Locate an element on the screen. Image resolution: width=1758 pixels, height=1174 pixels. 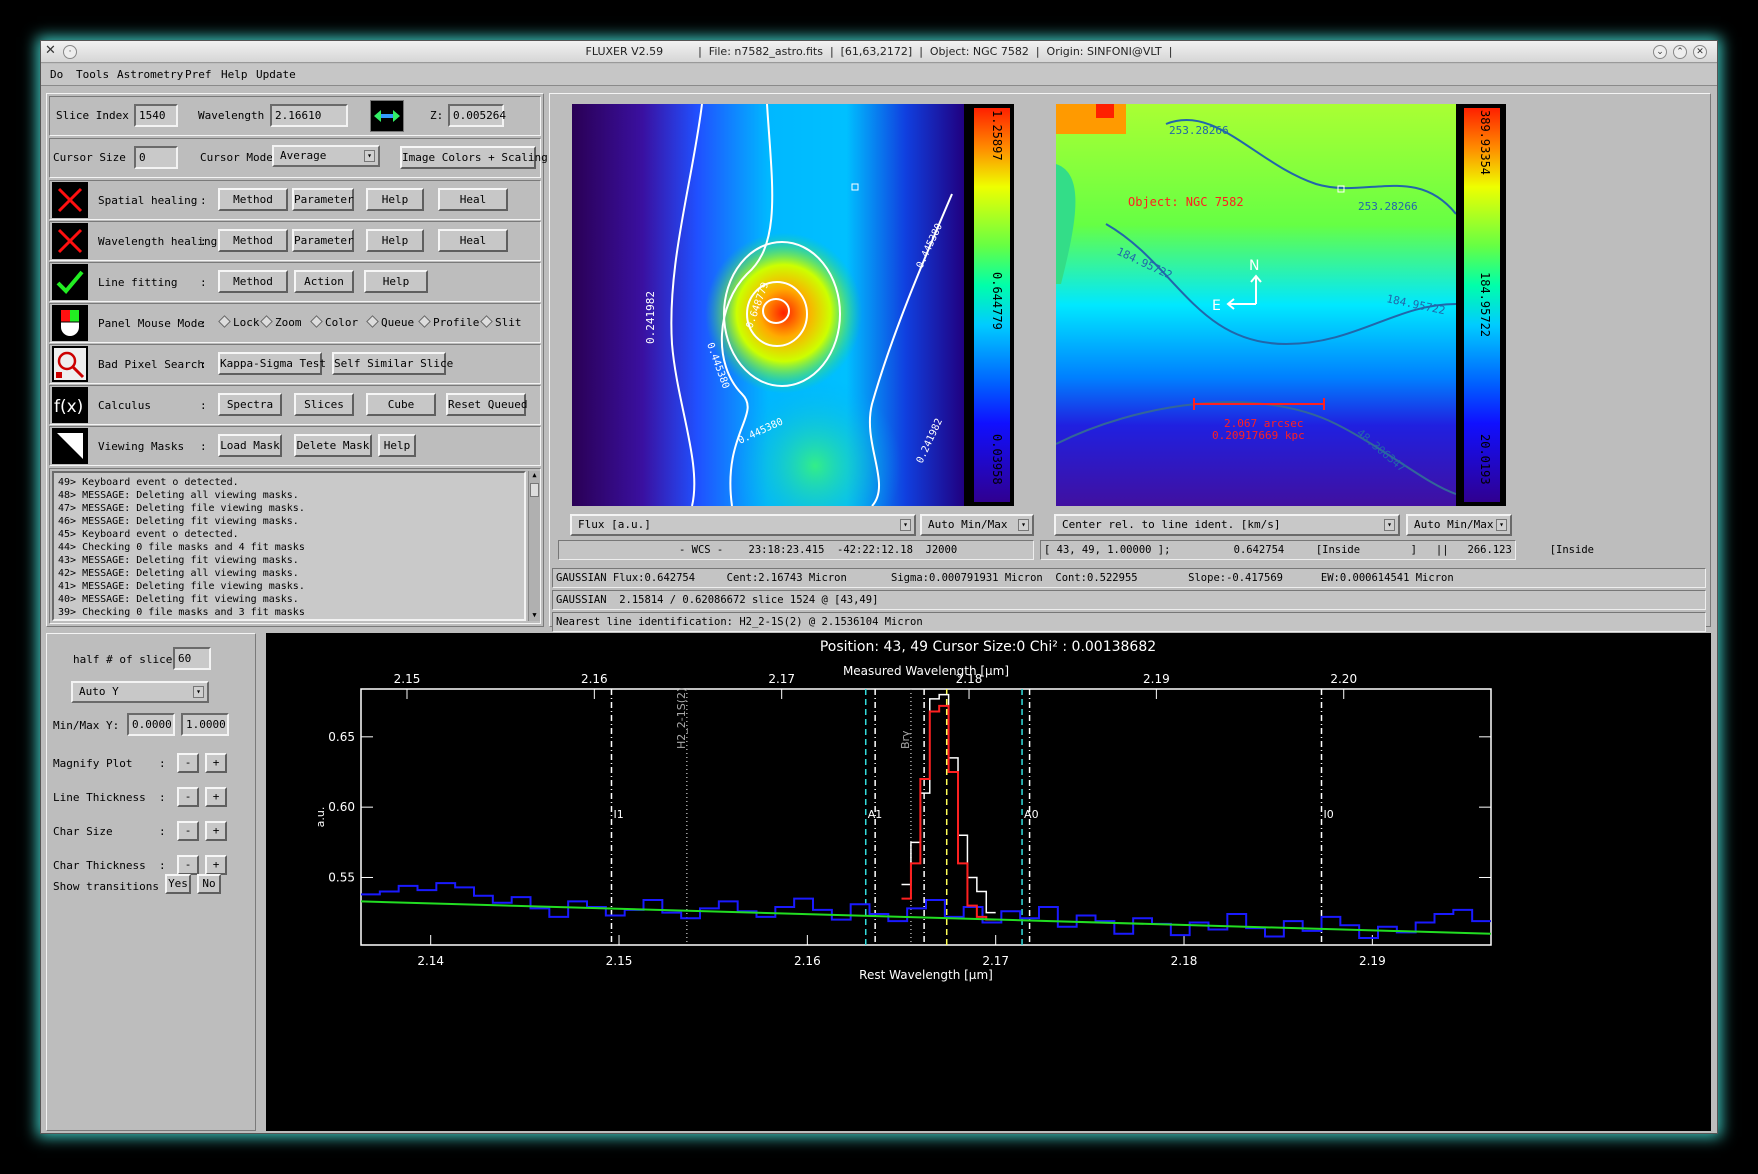
menu-astrometry: Astrometry is located at coordinates (150, 74).